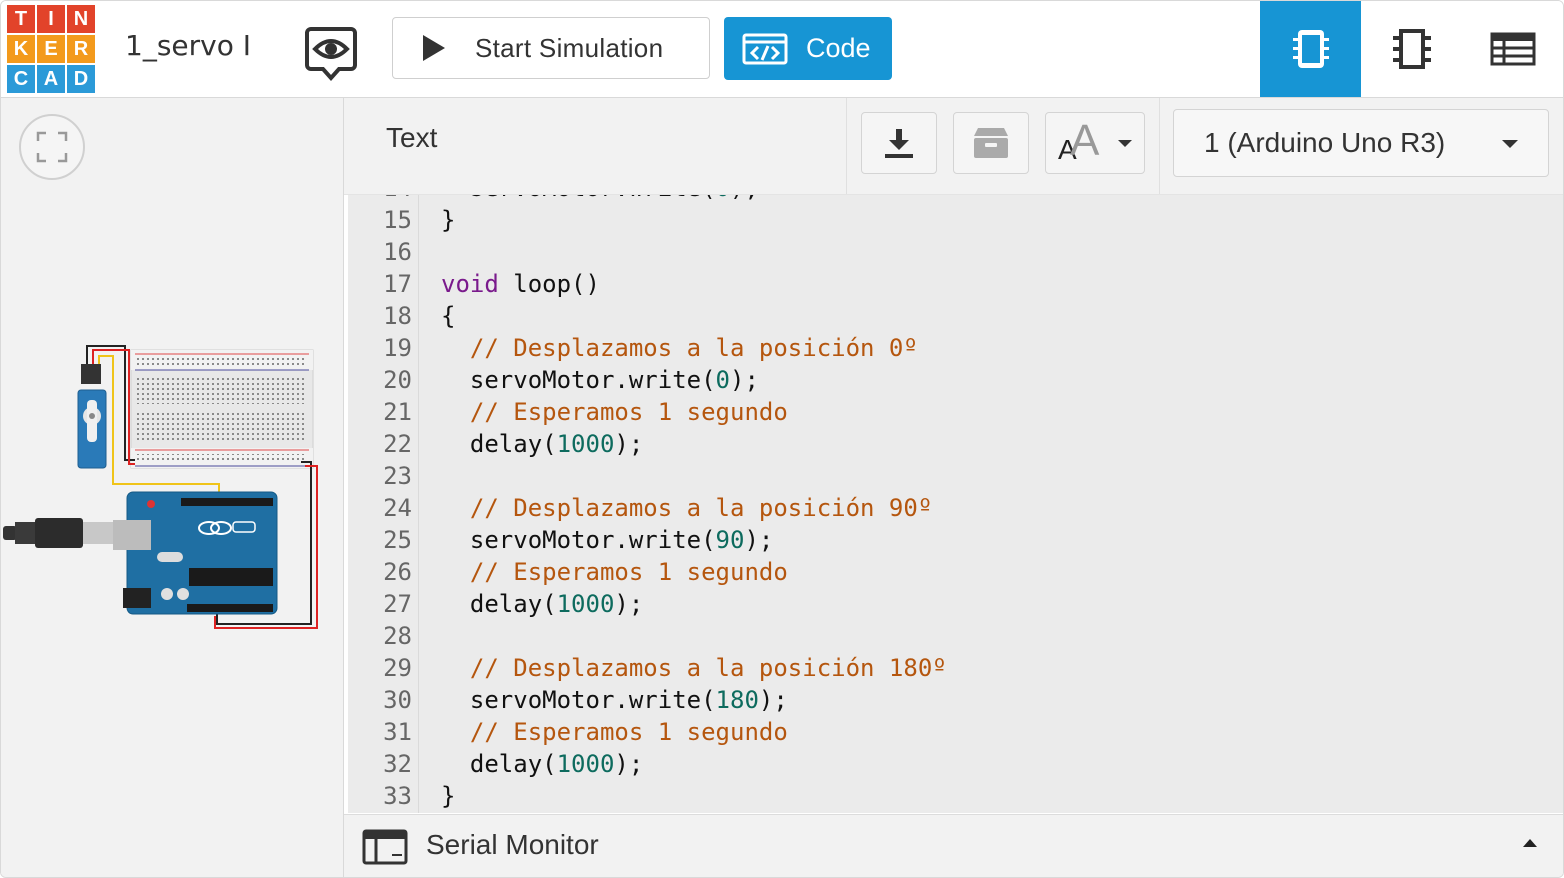  Describe the element at coordinates (397, 700) in the screenshot. I see `line-number: 30` at that location.